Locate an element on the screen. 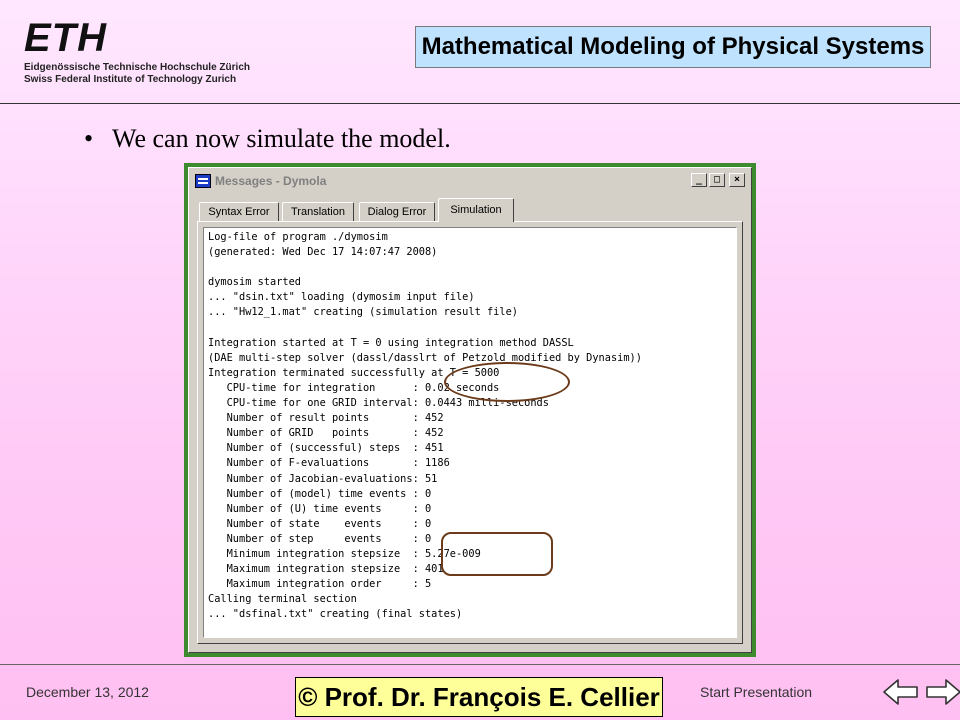 The height and width of the screenshot is (720, 960). log-line: Number of (model) time events : 0 is located at coordinates (320, 493).